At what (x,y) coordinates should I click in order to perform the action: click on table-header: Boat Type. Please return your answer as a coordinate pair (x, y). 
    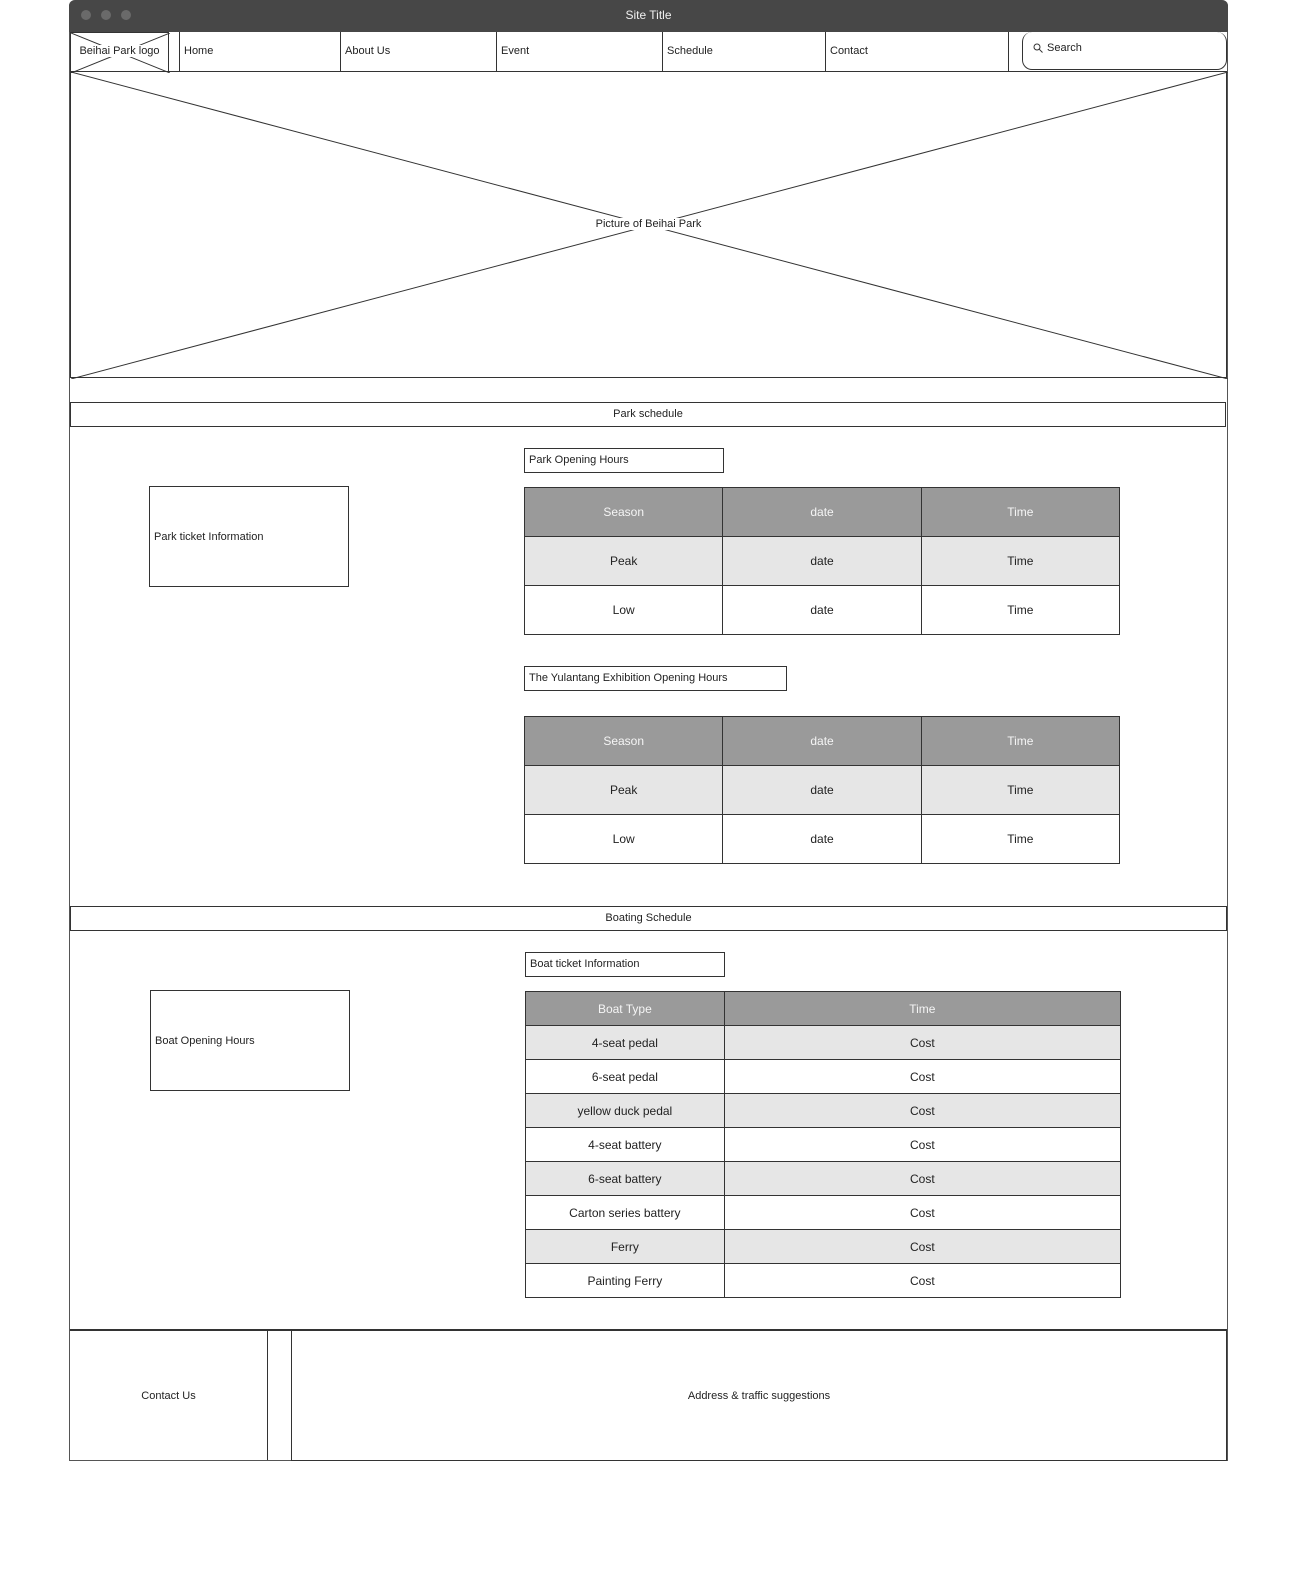
    Looking at the image, I should click on (625, 1008).